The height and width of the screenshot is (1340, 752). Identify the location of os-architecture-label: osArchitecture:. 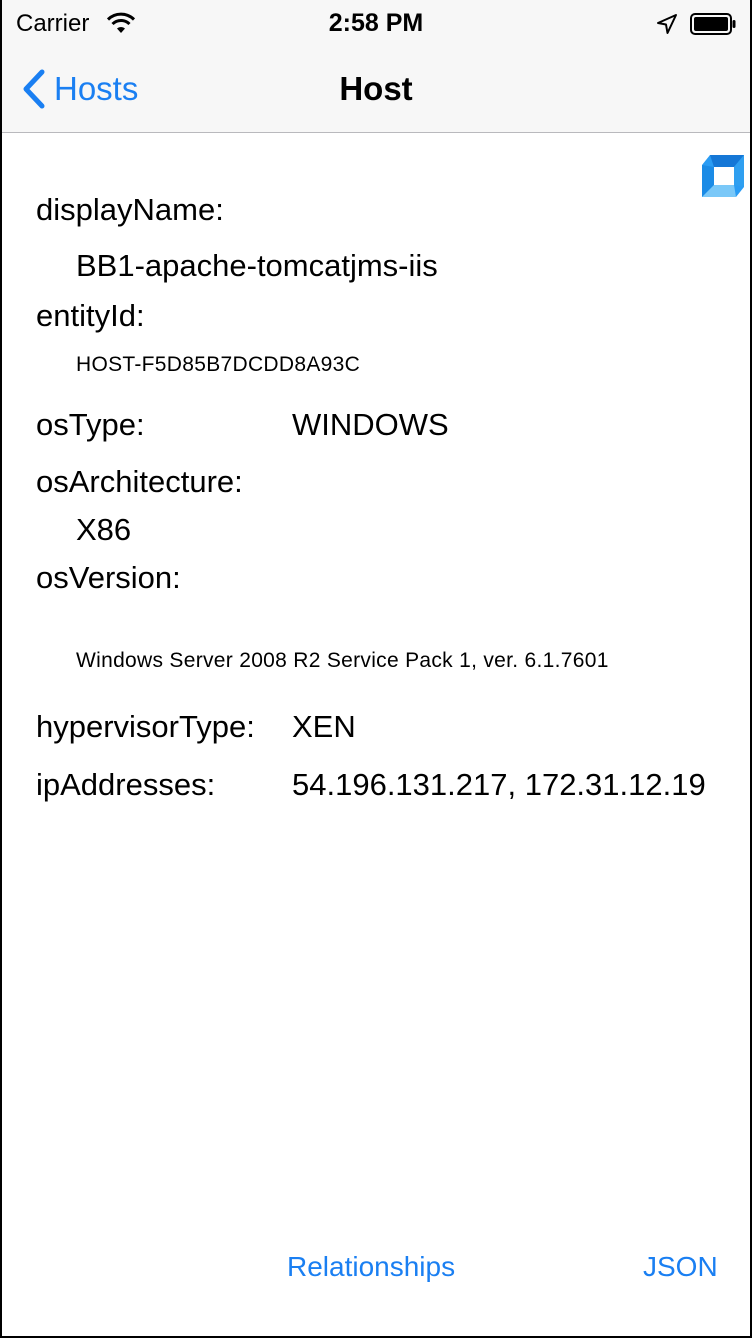
(139, 481).